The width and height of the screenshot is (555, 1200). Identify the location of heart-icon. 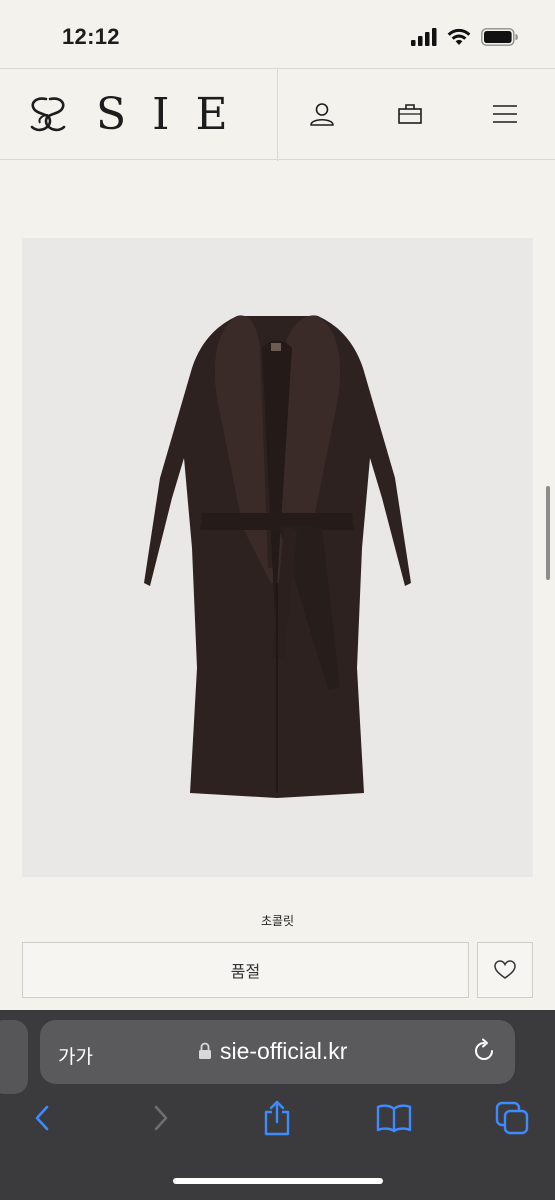
(505, 969).